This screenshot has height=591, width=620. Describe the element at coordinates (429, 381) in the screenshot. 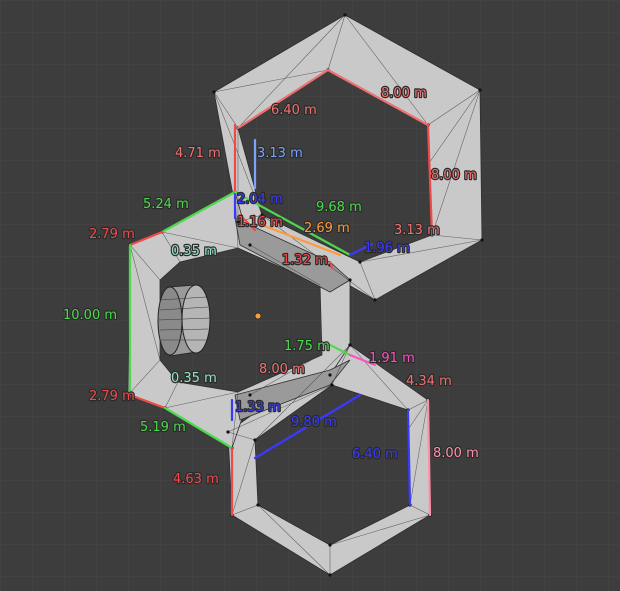

I see `measure-label: 4.34 m` at that location.